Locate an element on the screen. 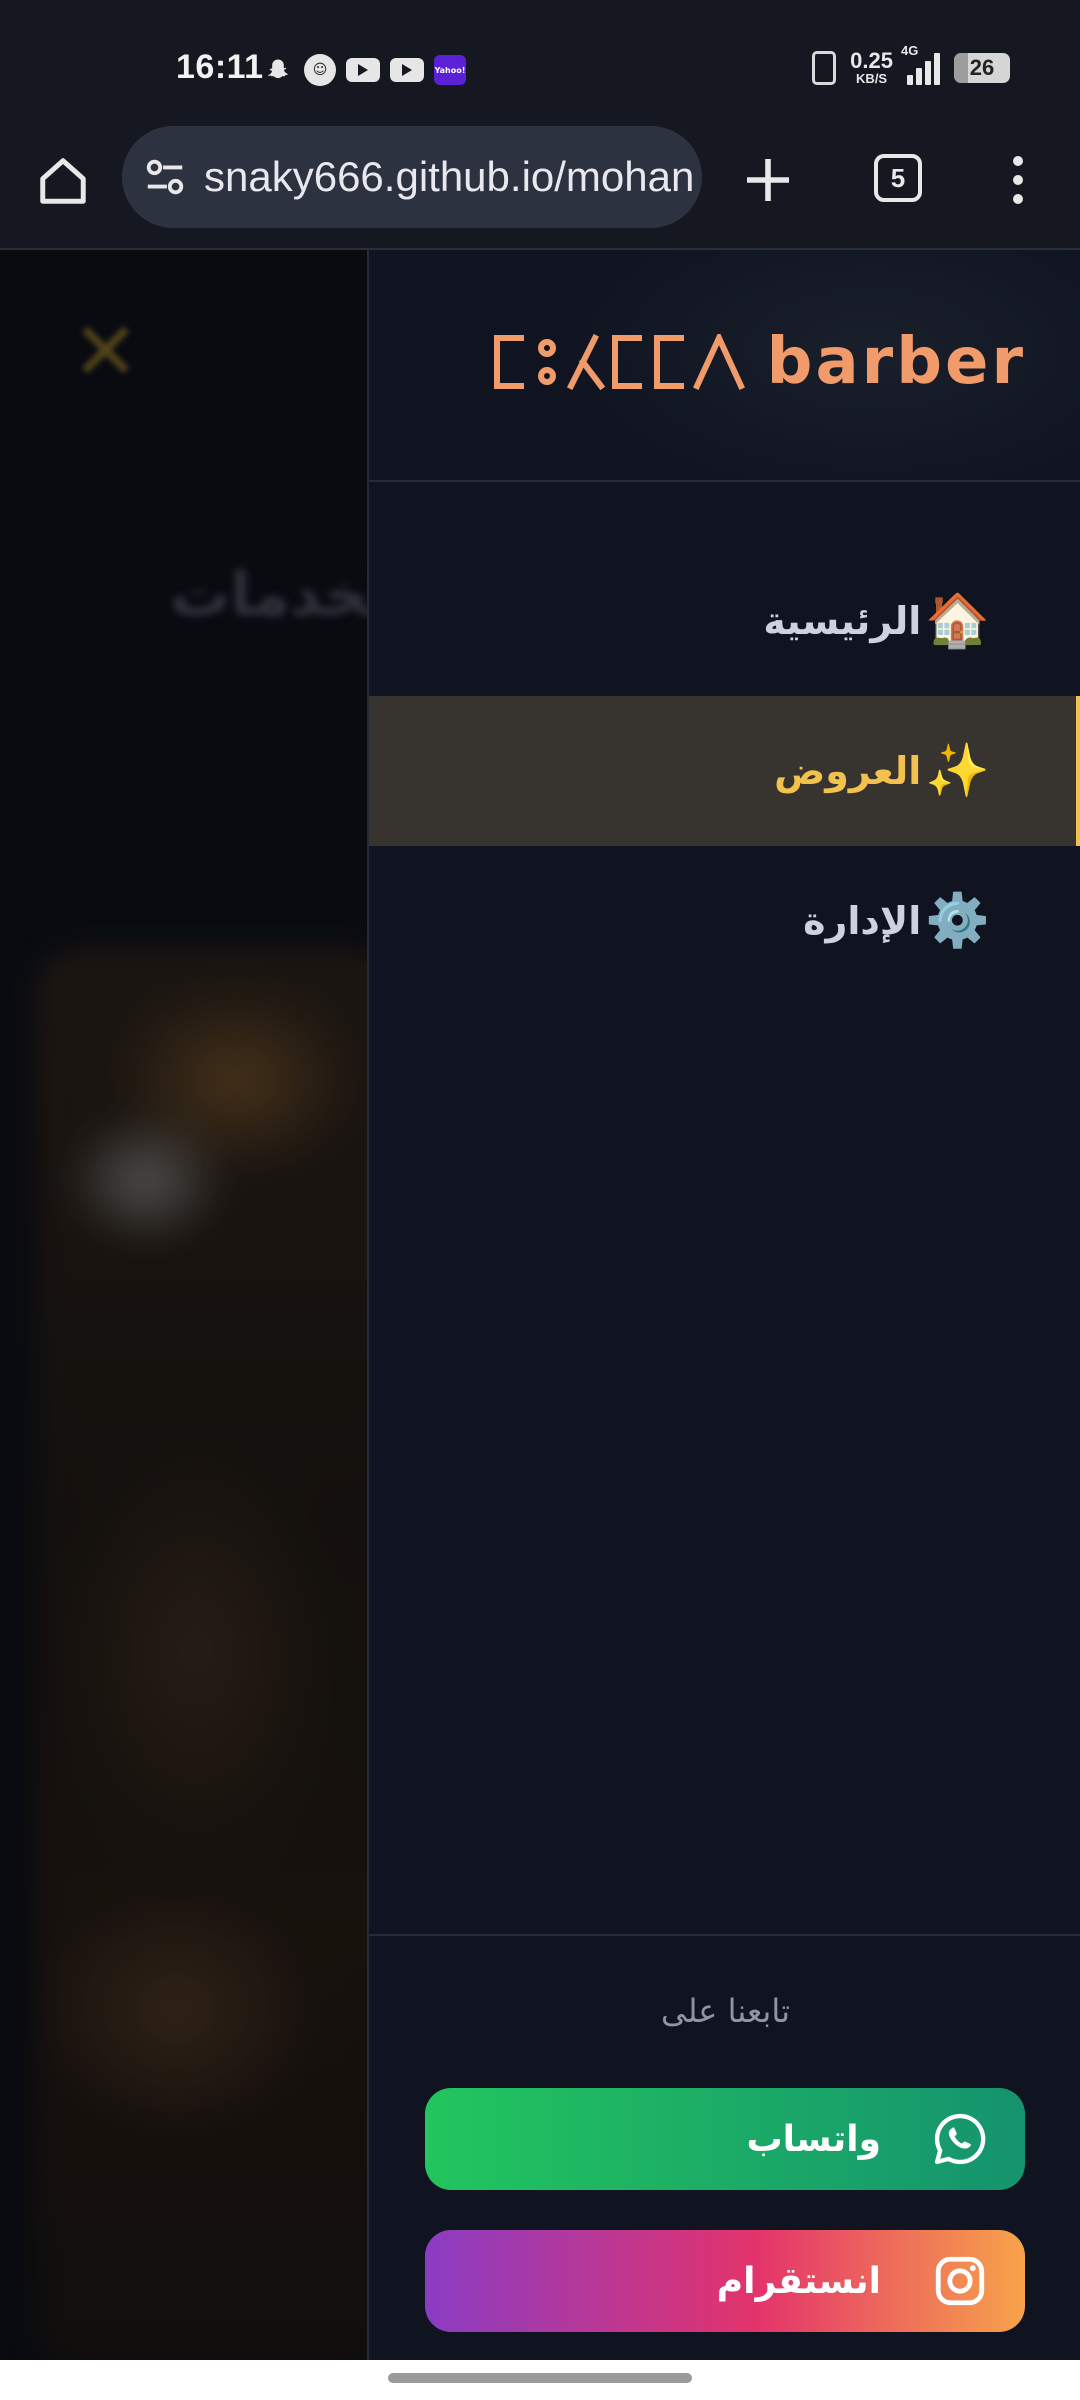 This screenshot has width=1080, height=2400. battery-level: 26 is located at coordinates (982, 67).